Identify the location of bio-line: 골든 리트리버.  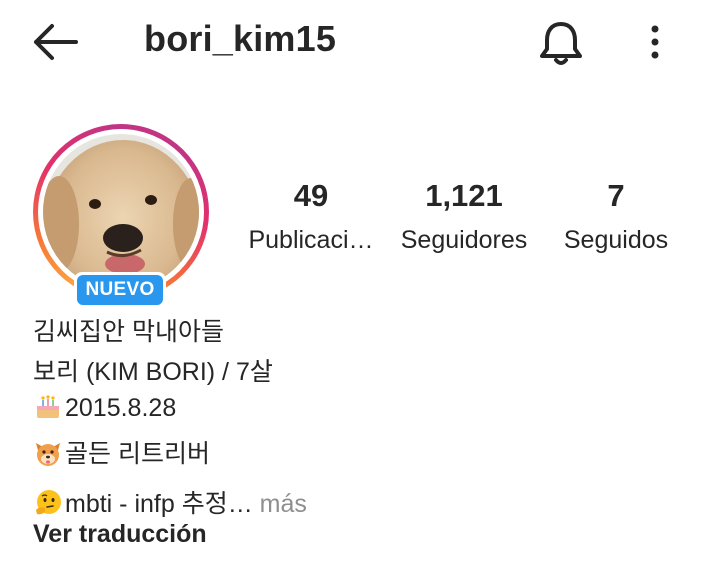
(121, 452).